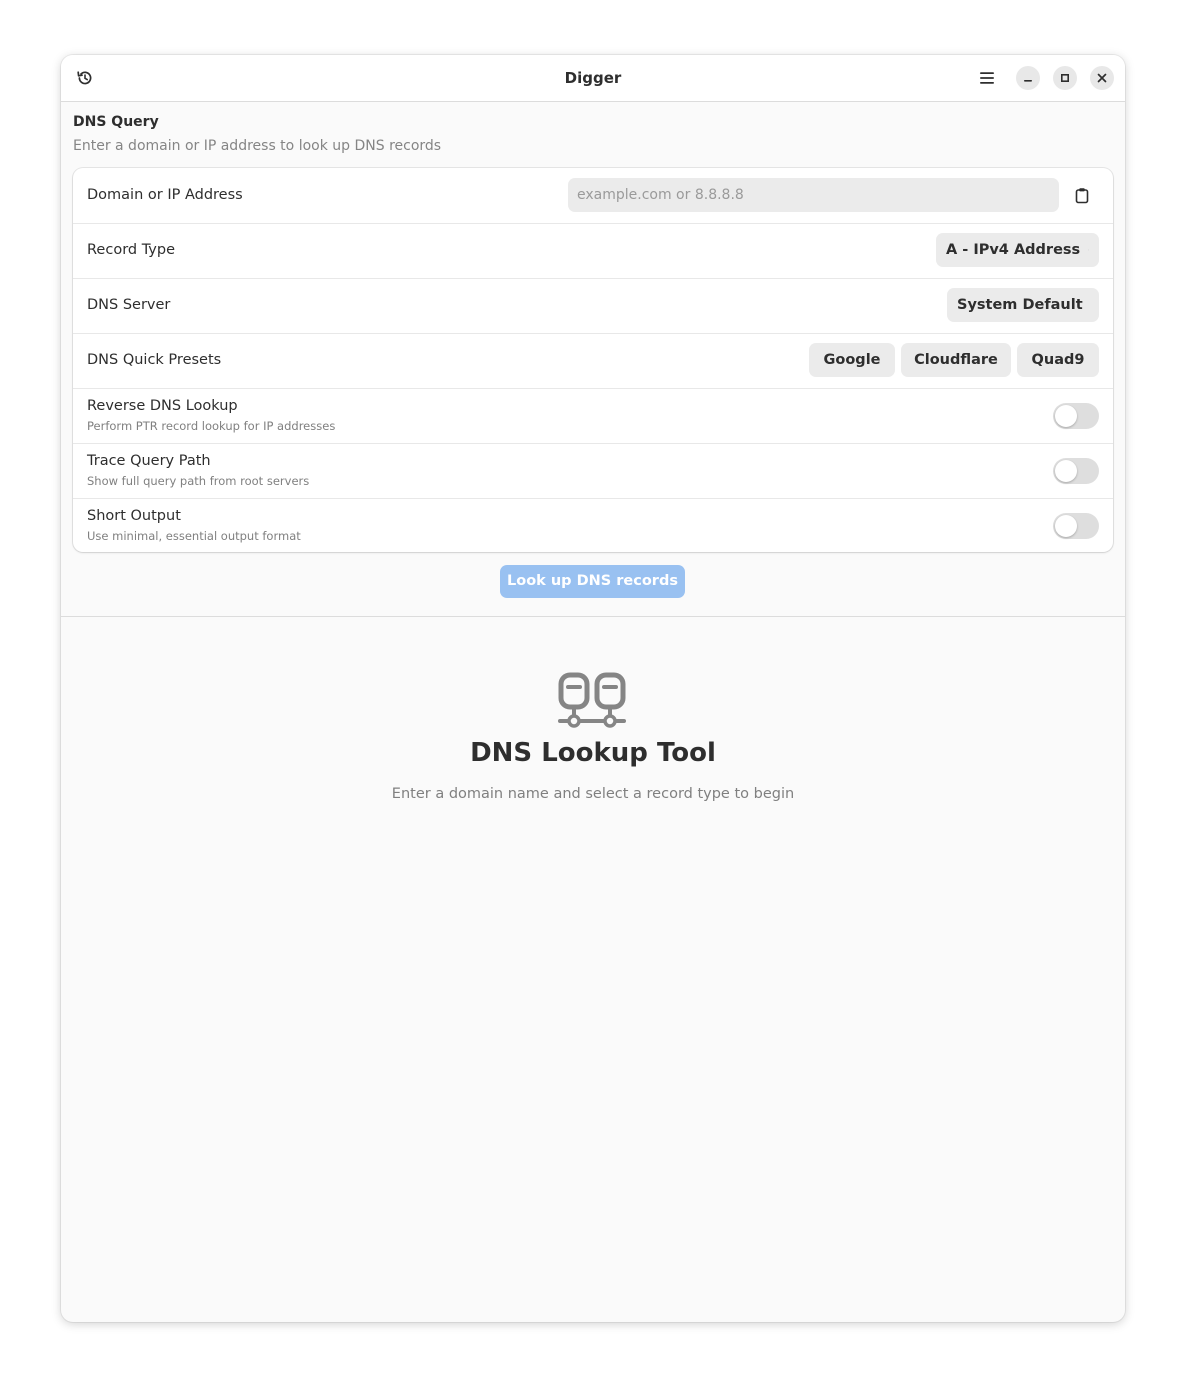  What do you see at coordinates (593, 306) in the screenshot?
I see `dns-server-row: DNS Server System Default` at bounding box center [593, 306].